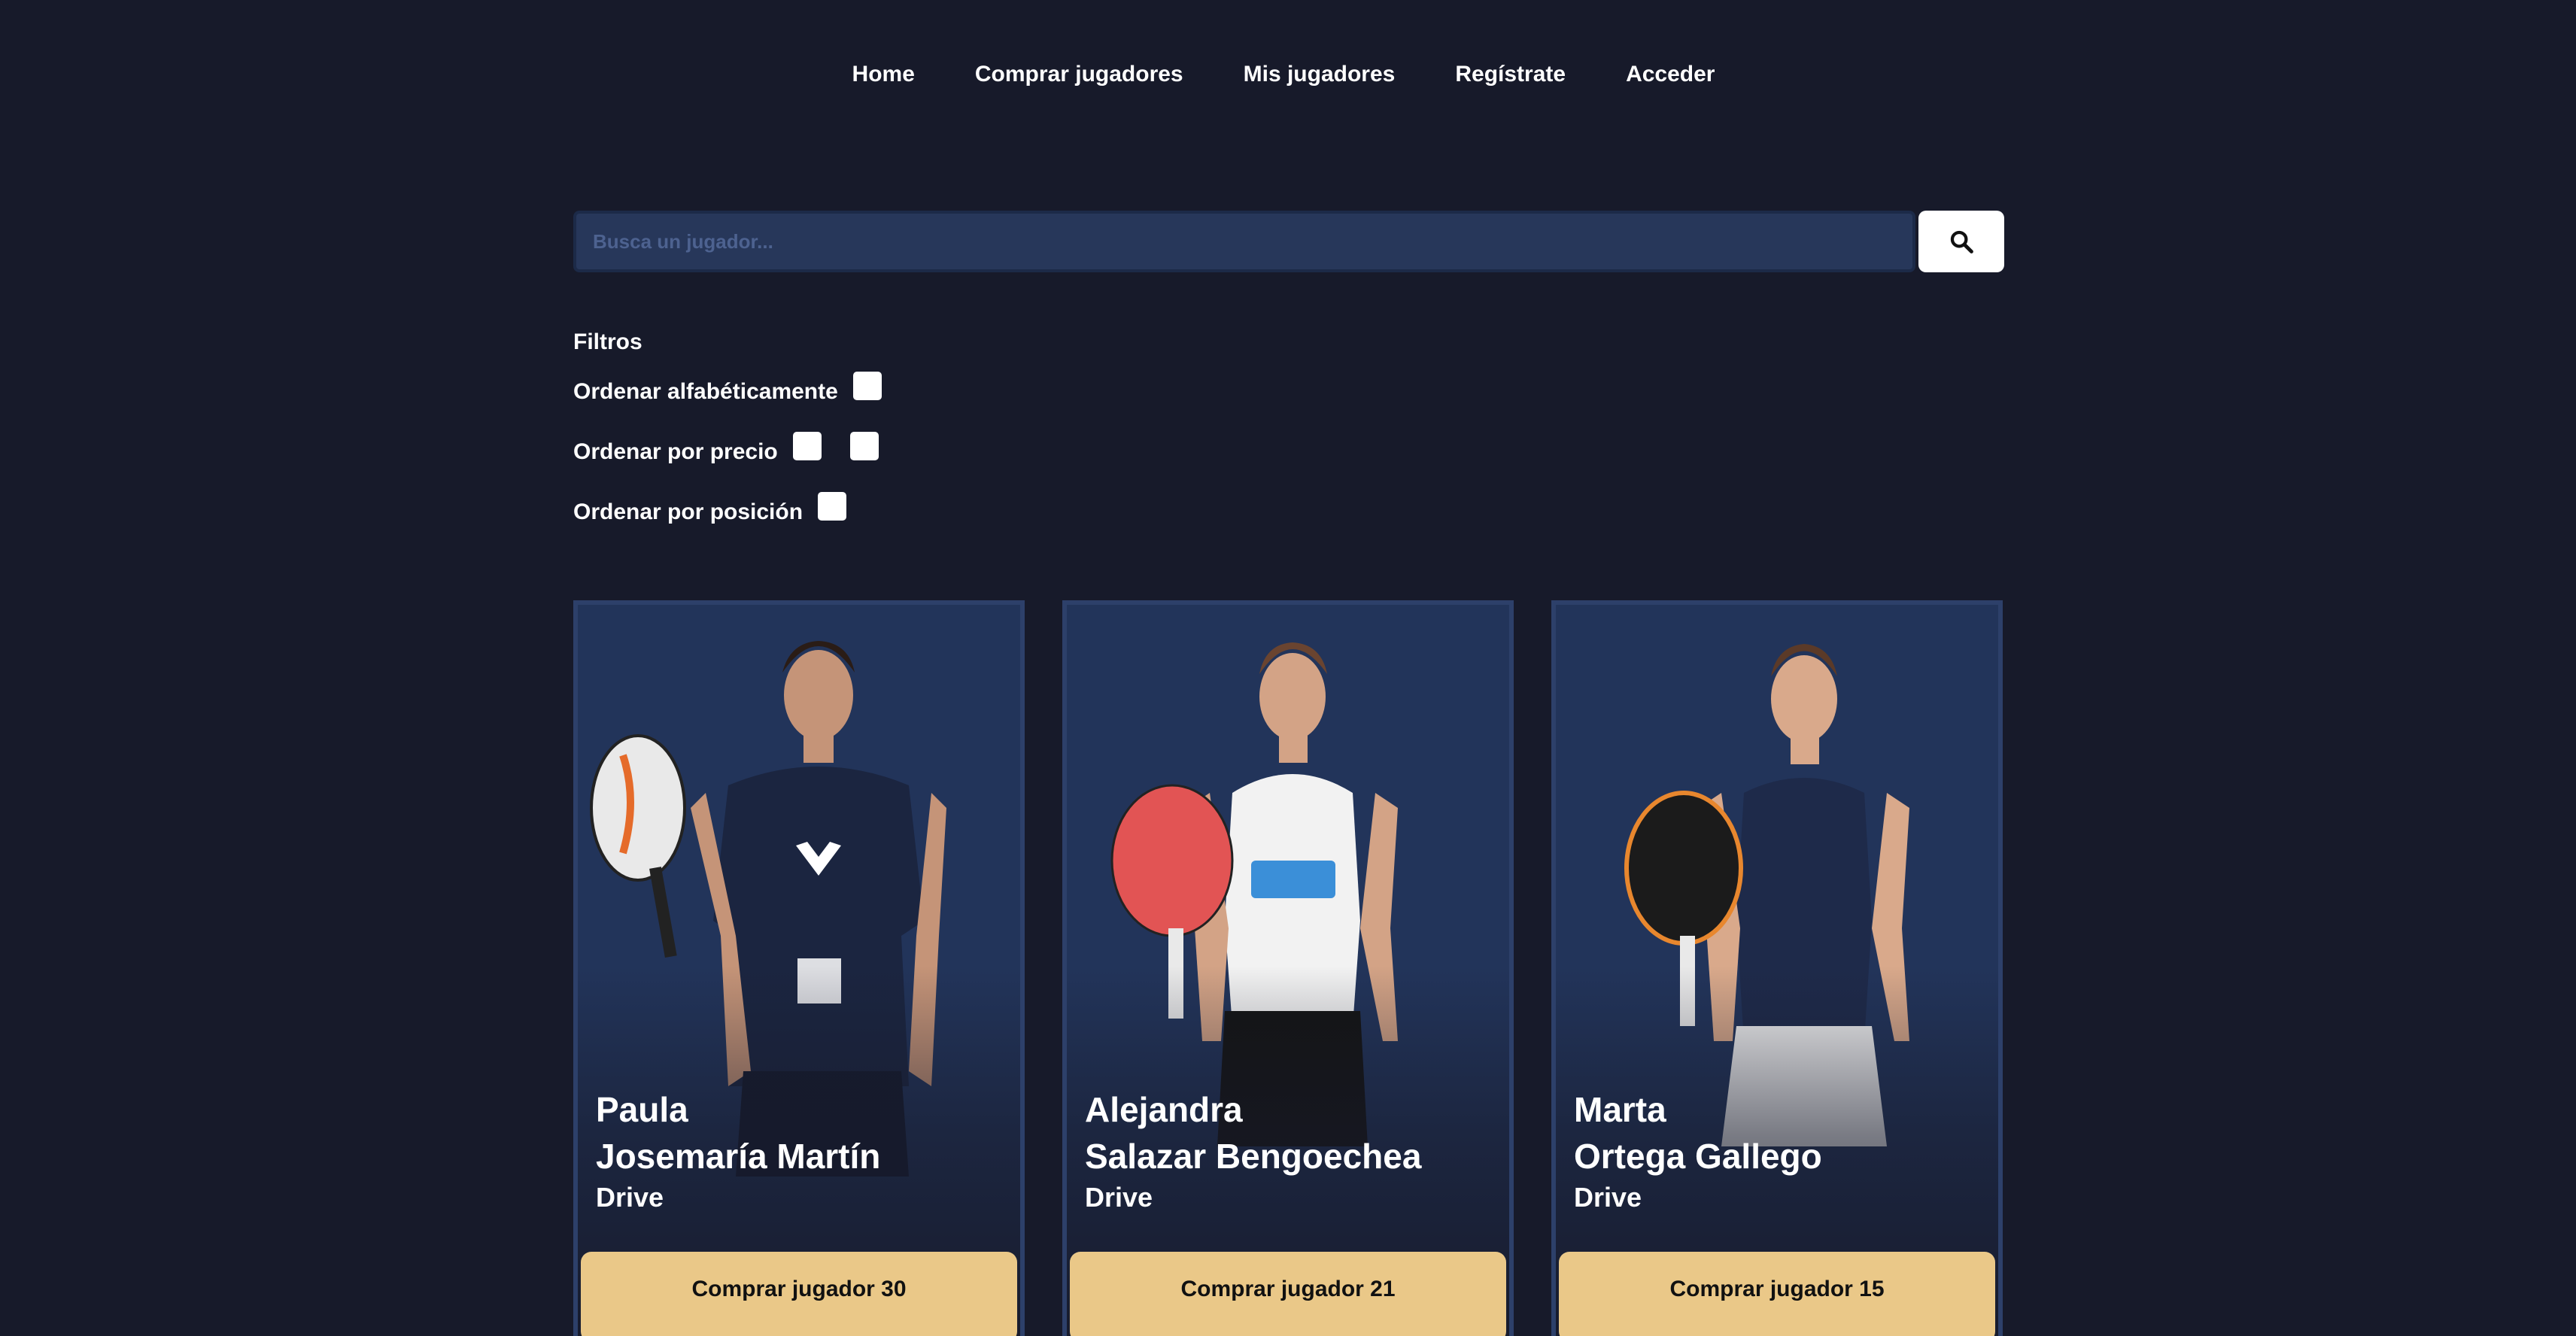 The width and height of the screenshot is (2576, 1336). What do you see at coordinates (1620, 1109) in the screenshot?
I see `player-first-name: Marta` at bounding box center [1620, 1109].